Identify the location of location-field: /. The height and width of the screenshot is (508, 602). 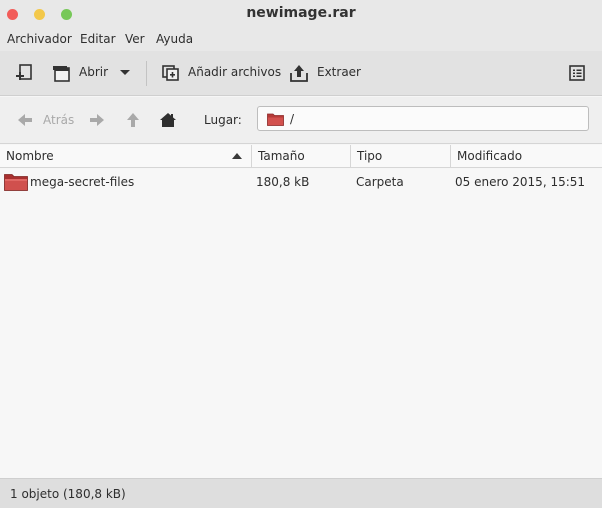
(423, 118).